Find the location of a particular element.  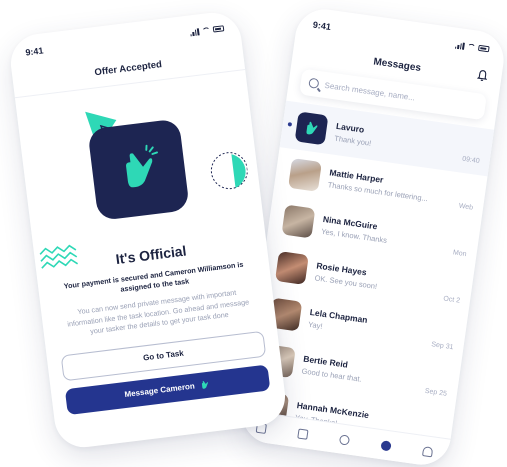

chat-time: Web is located at coordinates (466, 207).